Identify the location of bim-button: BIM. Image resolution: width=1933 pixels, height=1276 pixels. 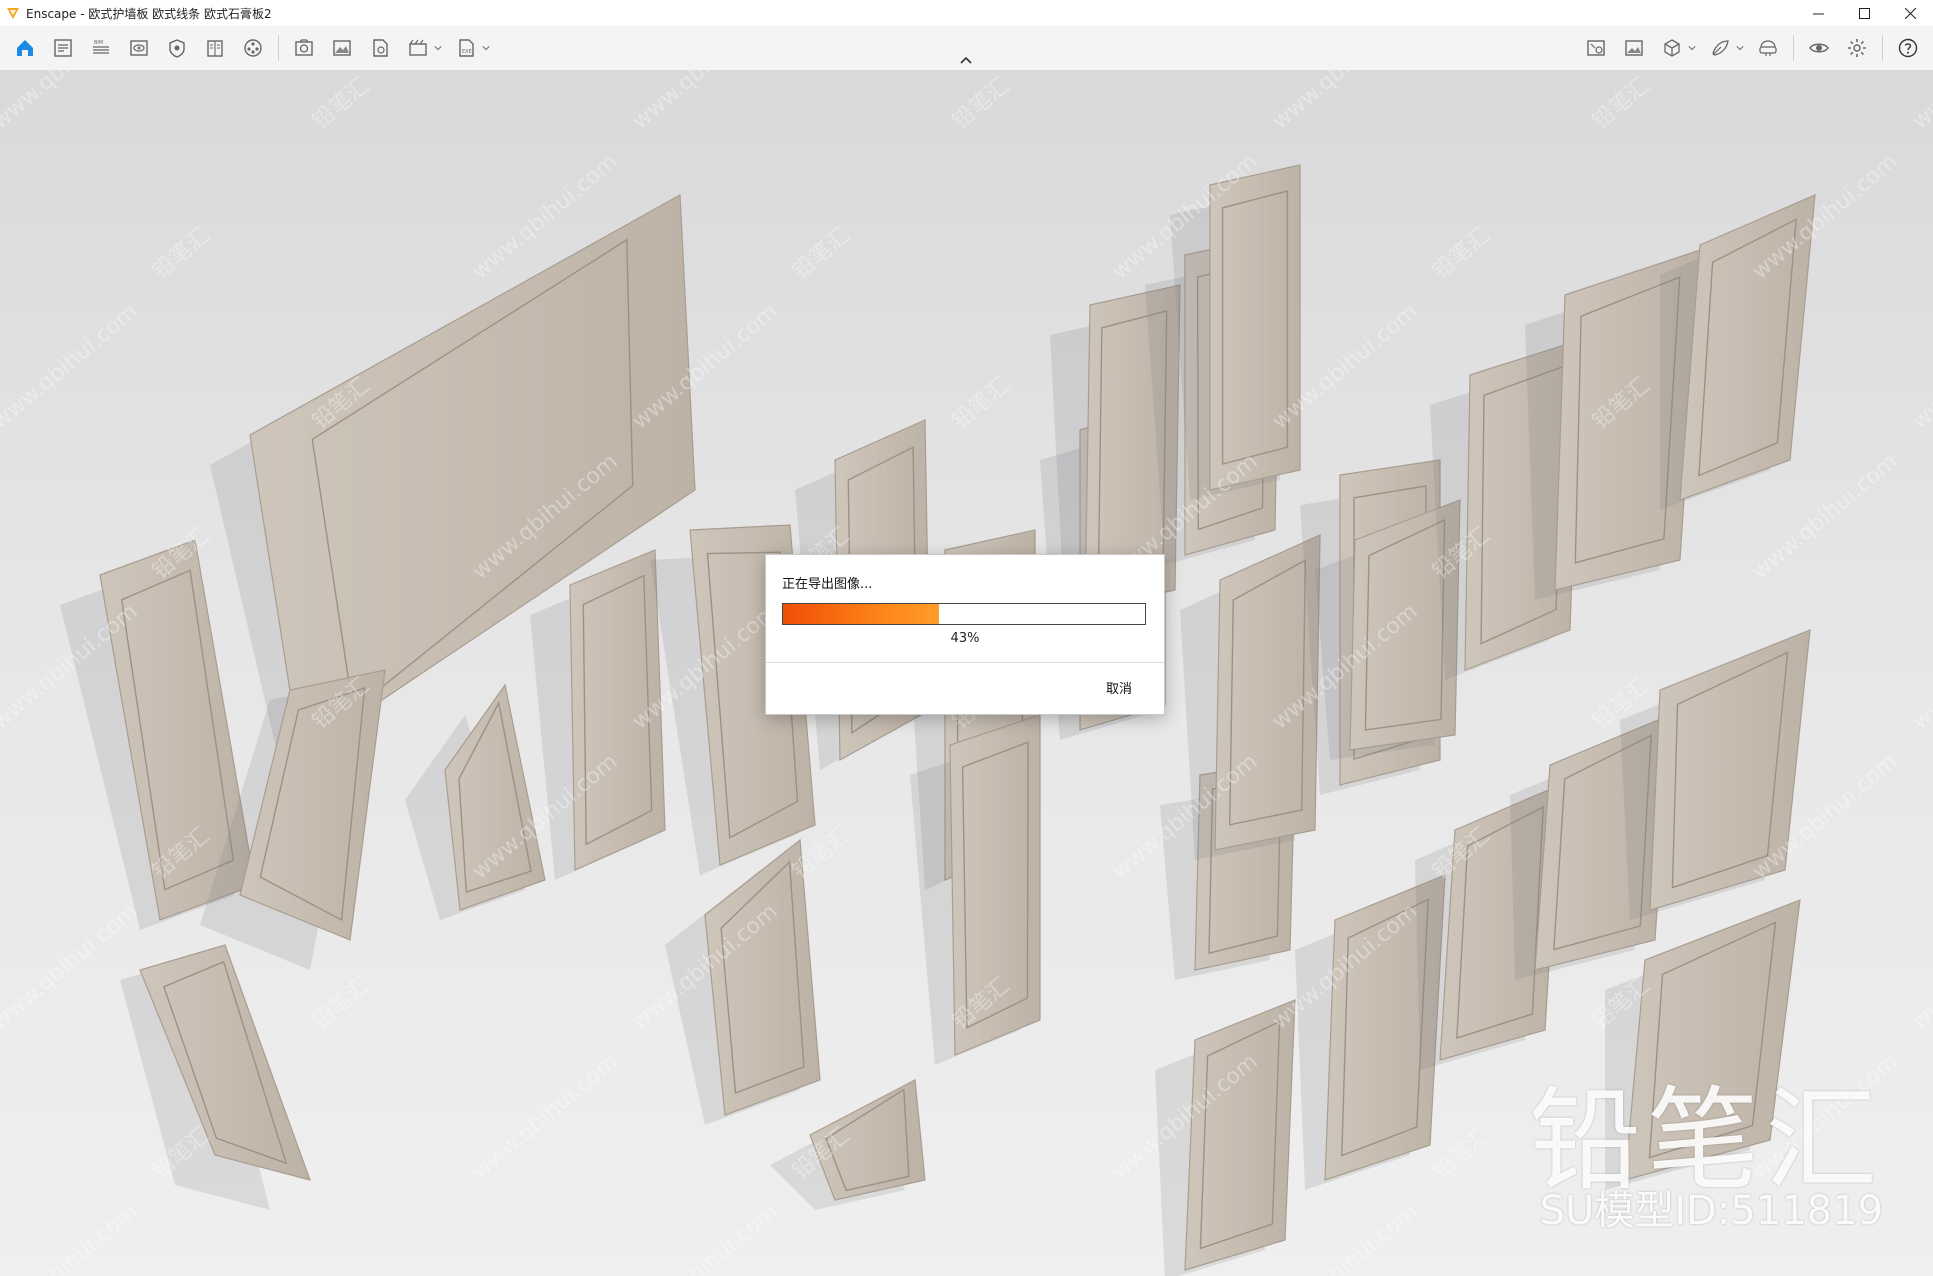
(101, 48).